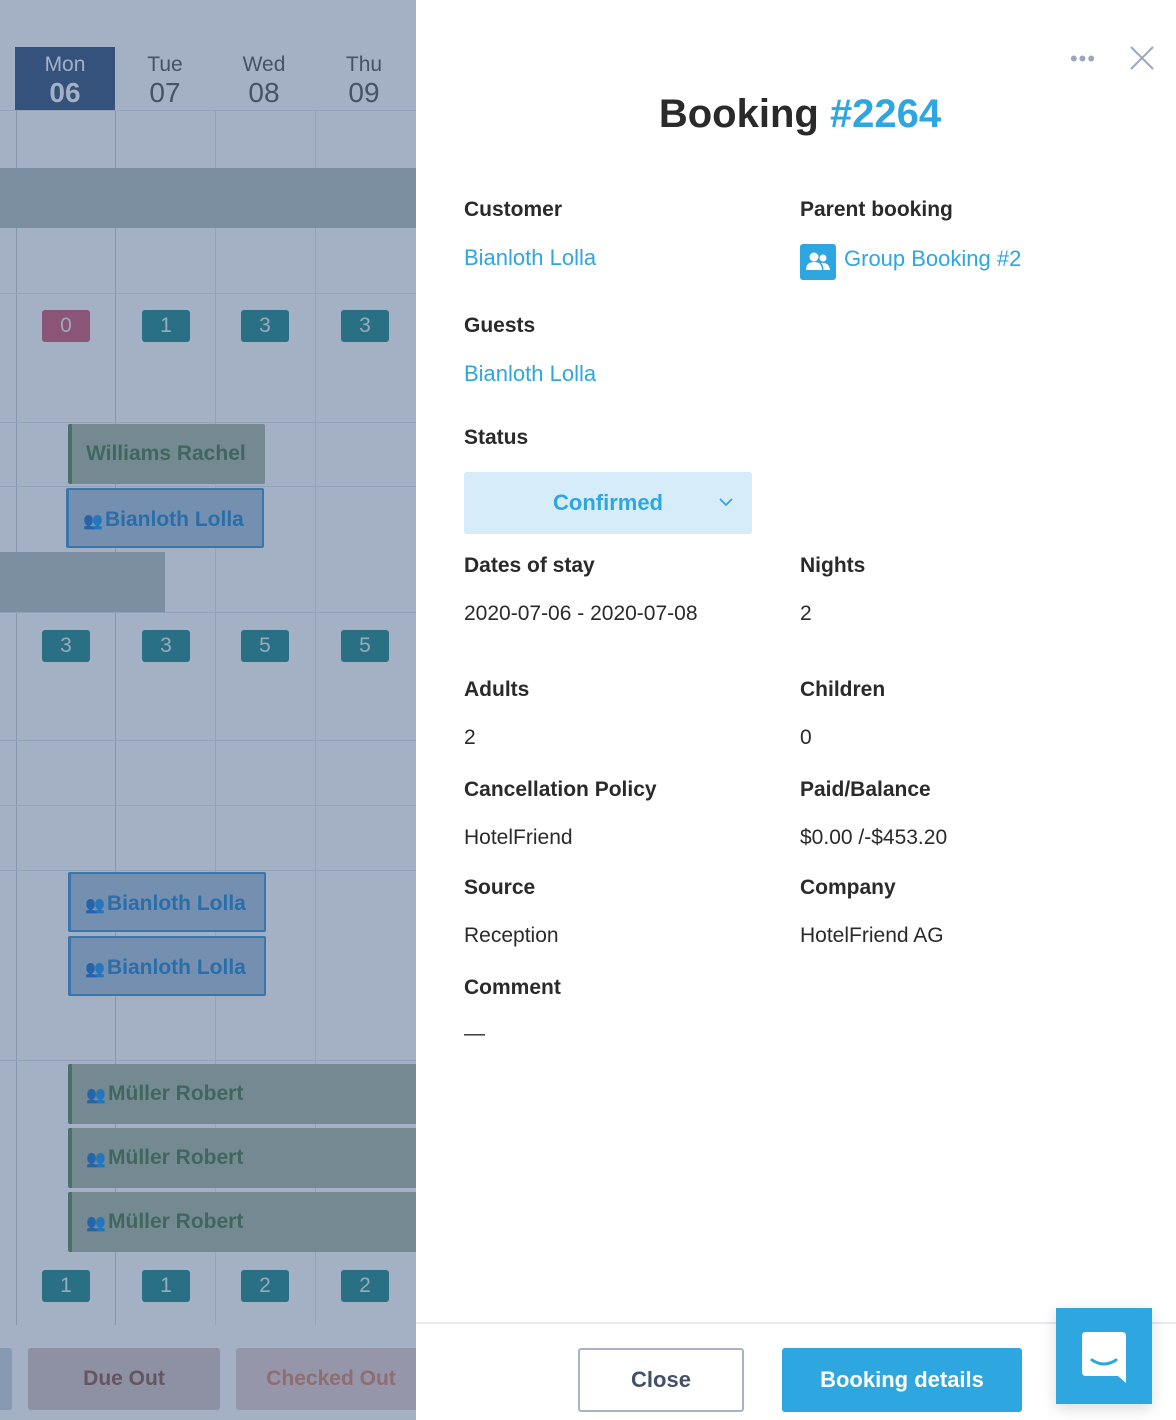 The image size is (1176, 1420). I want to click on room-category-band, so click(208, 198).